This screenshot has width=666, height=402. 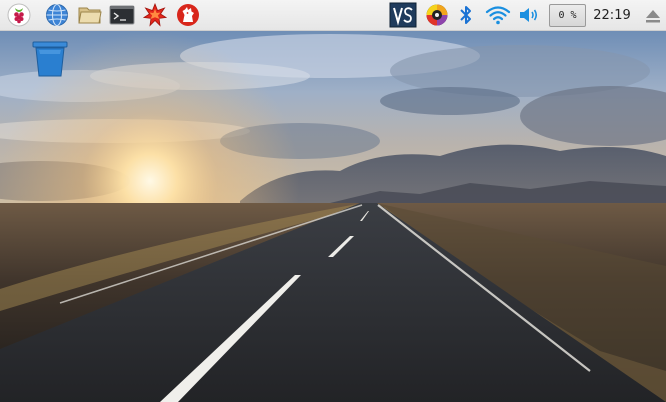 I want to click on eject-icon, so click(x=653, y=15).